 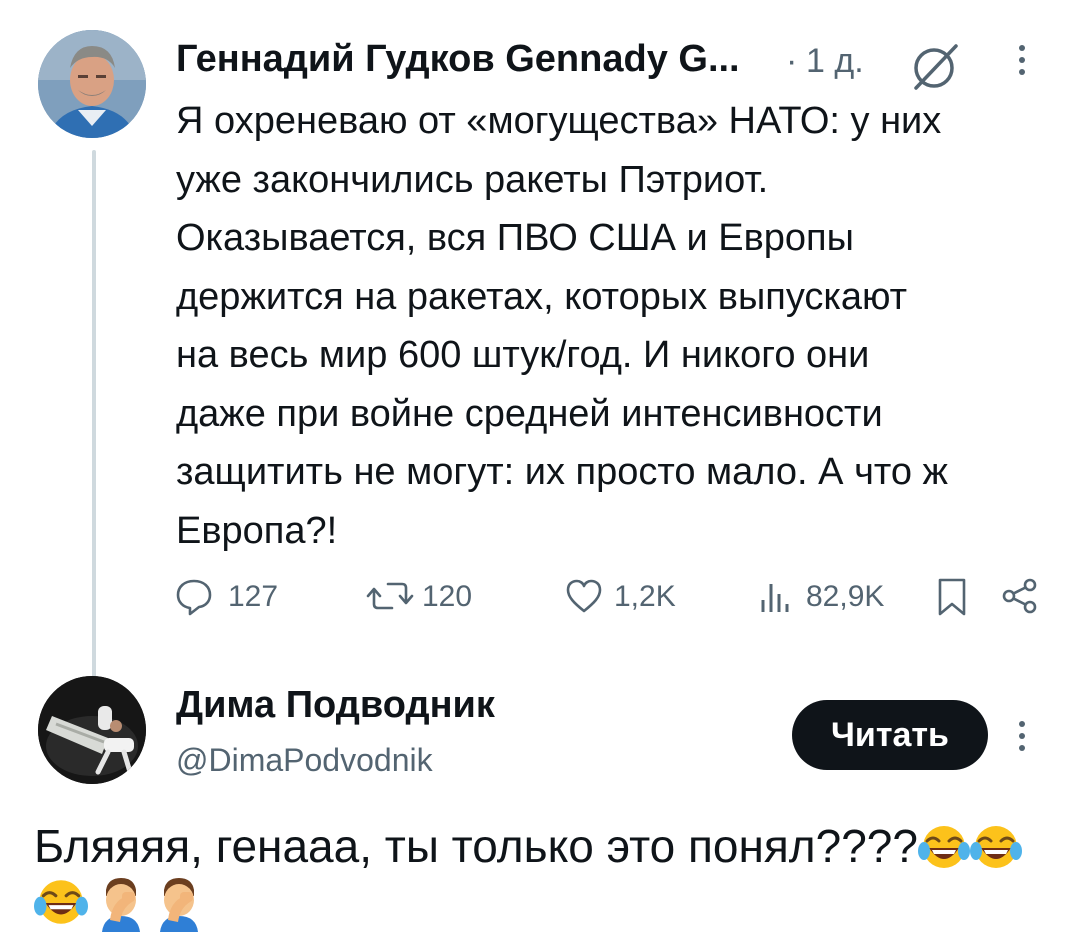 I want to click on timestamp: 1 д., so click(x=835, y=61).